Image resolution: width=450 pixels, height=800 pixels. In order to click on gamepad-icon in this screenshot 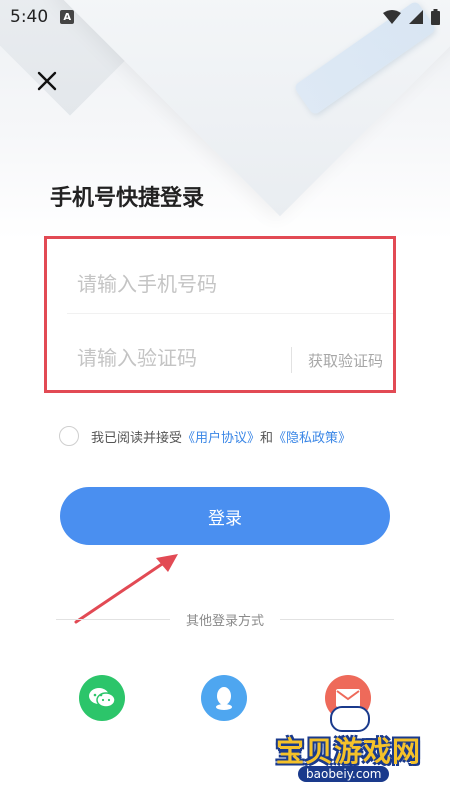, I will do `click(350, 719)`.